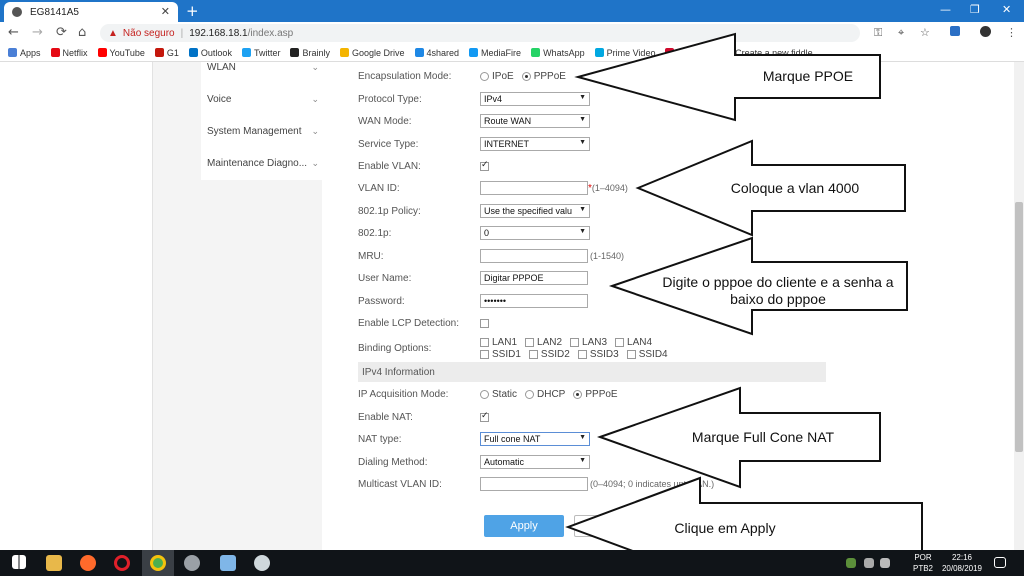 Image resolution: width=1024 pixels, height=576 pixels. What do you see at coordinates (165, 11) in the screenshot?
I see `tab-close-icon: ✕` at bounding box center [165, 11].